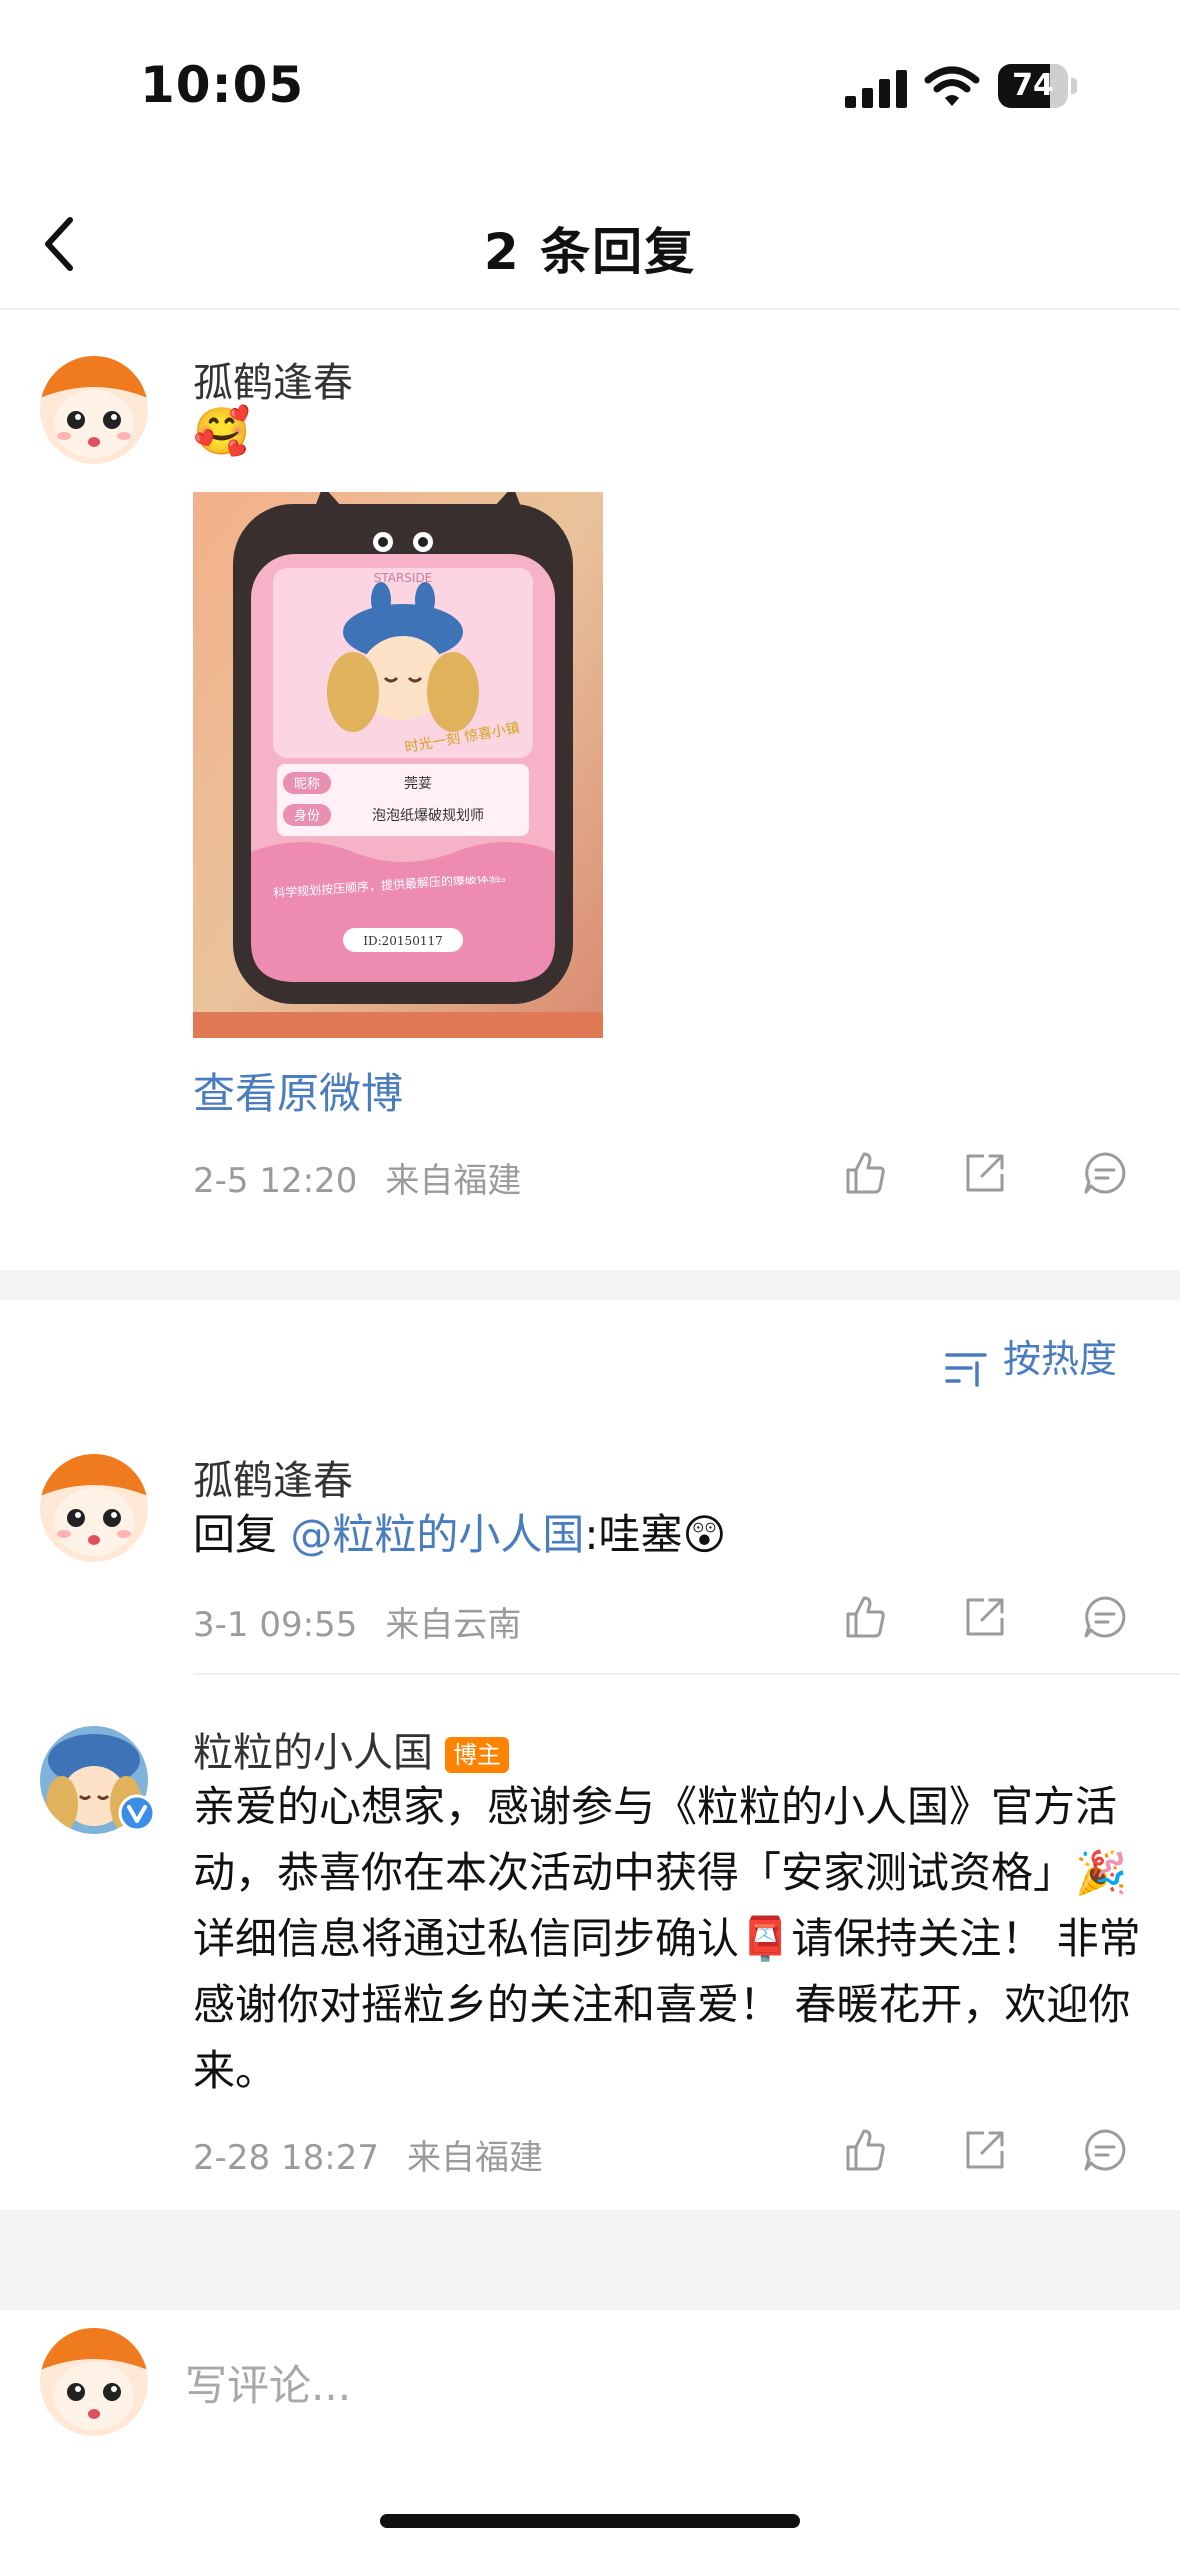  What do you see at coordinates (313, 1753) in the screenshot?
I see `reply-username-text: 粒粒的小人国` at bounding box center [313, 1753].